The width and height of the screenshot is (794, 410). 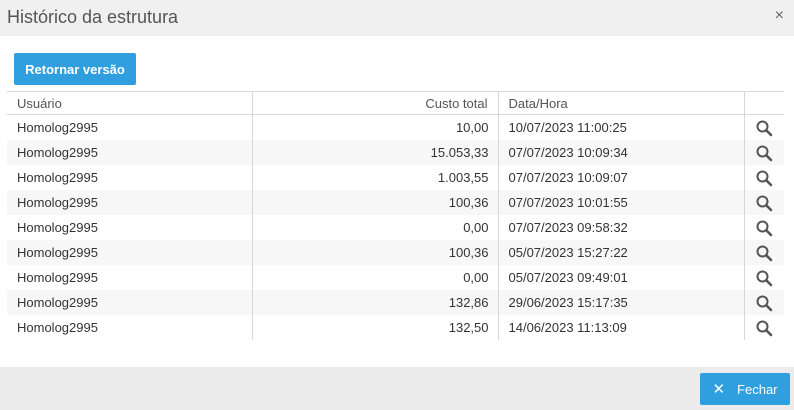 What do you see at coordinates (397, 18) in the screenshot?
I see `dialog-header: Histórico da estrutura ×` at bounding box center [397, 18].